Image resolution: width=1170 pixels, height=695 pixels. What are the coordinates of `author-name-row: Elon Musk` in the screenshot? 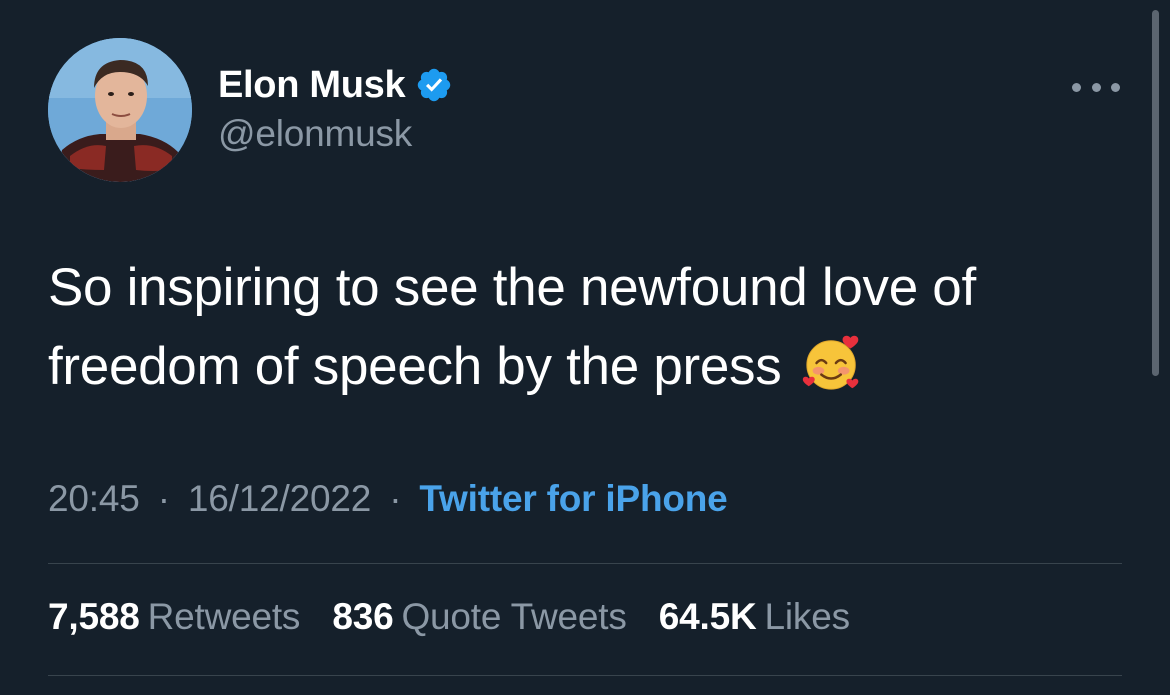 It's located at (335, 85).